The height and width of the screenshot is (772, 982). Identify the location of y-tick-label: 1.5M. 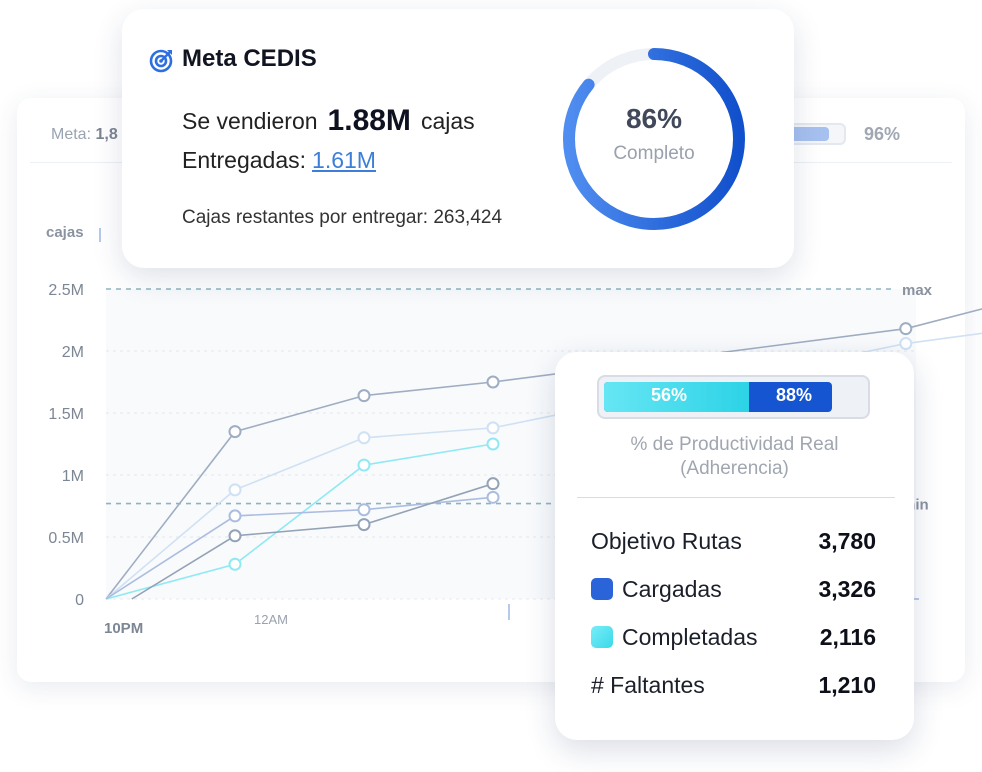
(66, 414).